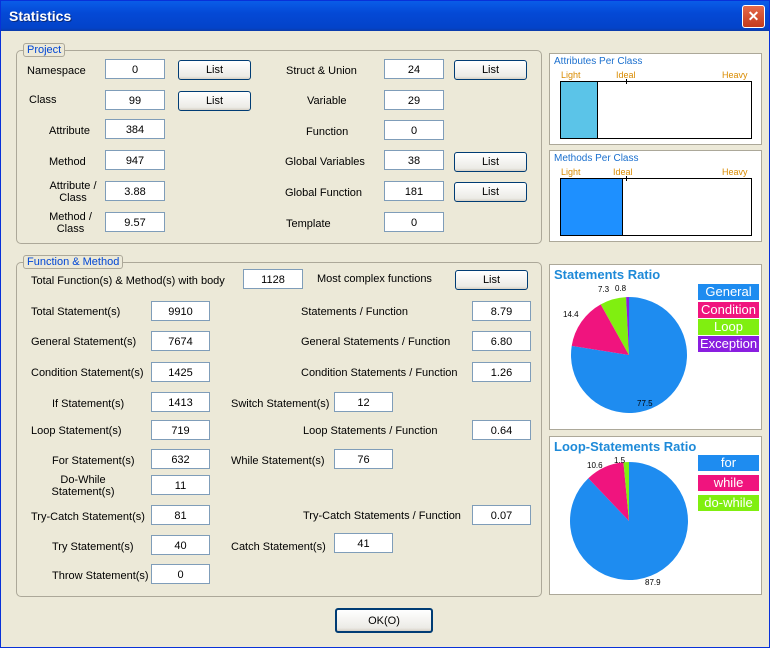 The image size is (770, 648). What do you see at coordinates (728, 292) in the screenshot?
I see `legend-general: General` at bounding box center [728, 292].